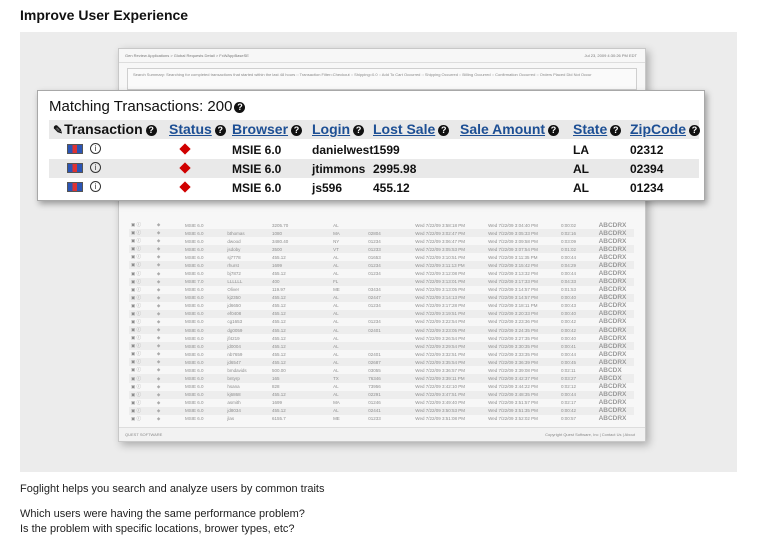  Describe the element at coordinates (450, 281) in the screenshot. I see `bg-start-cell: Wed 7/22/09 3:13:01 PM` at that location.